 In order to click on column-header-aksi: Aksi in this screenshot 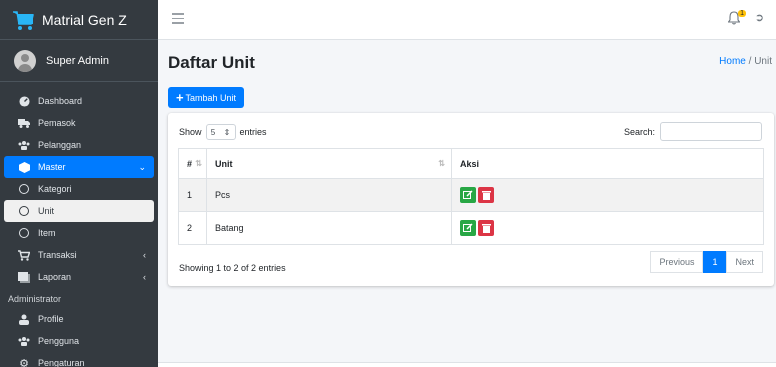, I will do `click(607, 163)`.